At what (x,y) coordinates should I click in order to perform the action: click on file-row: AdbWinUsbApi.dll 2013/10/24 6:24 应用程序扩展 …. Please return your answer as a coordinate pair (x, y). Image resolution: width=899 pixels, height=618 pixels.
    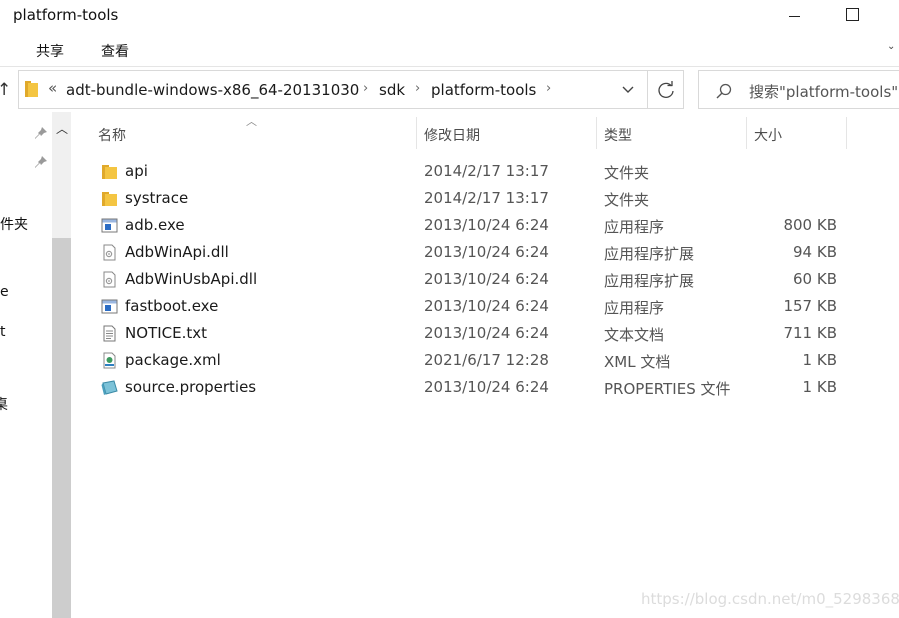
    Looking at the image, I should click on (475, 279).